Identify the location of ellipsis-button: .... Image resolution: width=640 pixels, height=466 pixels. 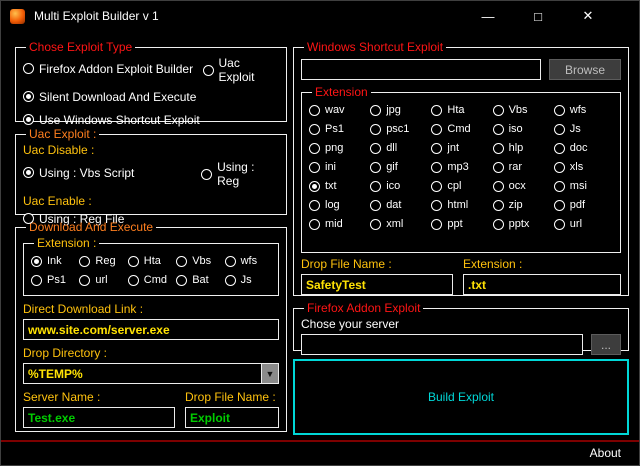
(606, 344).